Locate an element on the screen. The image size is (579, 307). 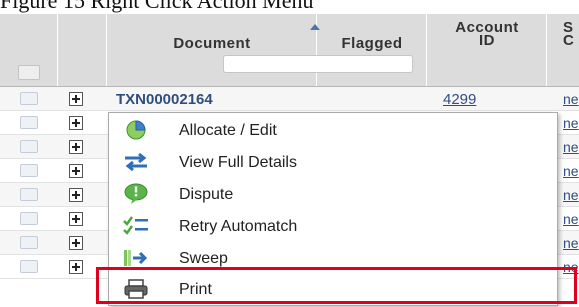
next-column-header-line2: C is located at coordinates (568, 40).